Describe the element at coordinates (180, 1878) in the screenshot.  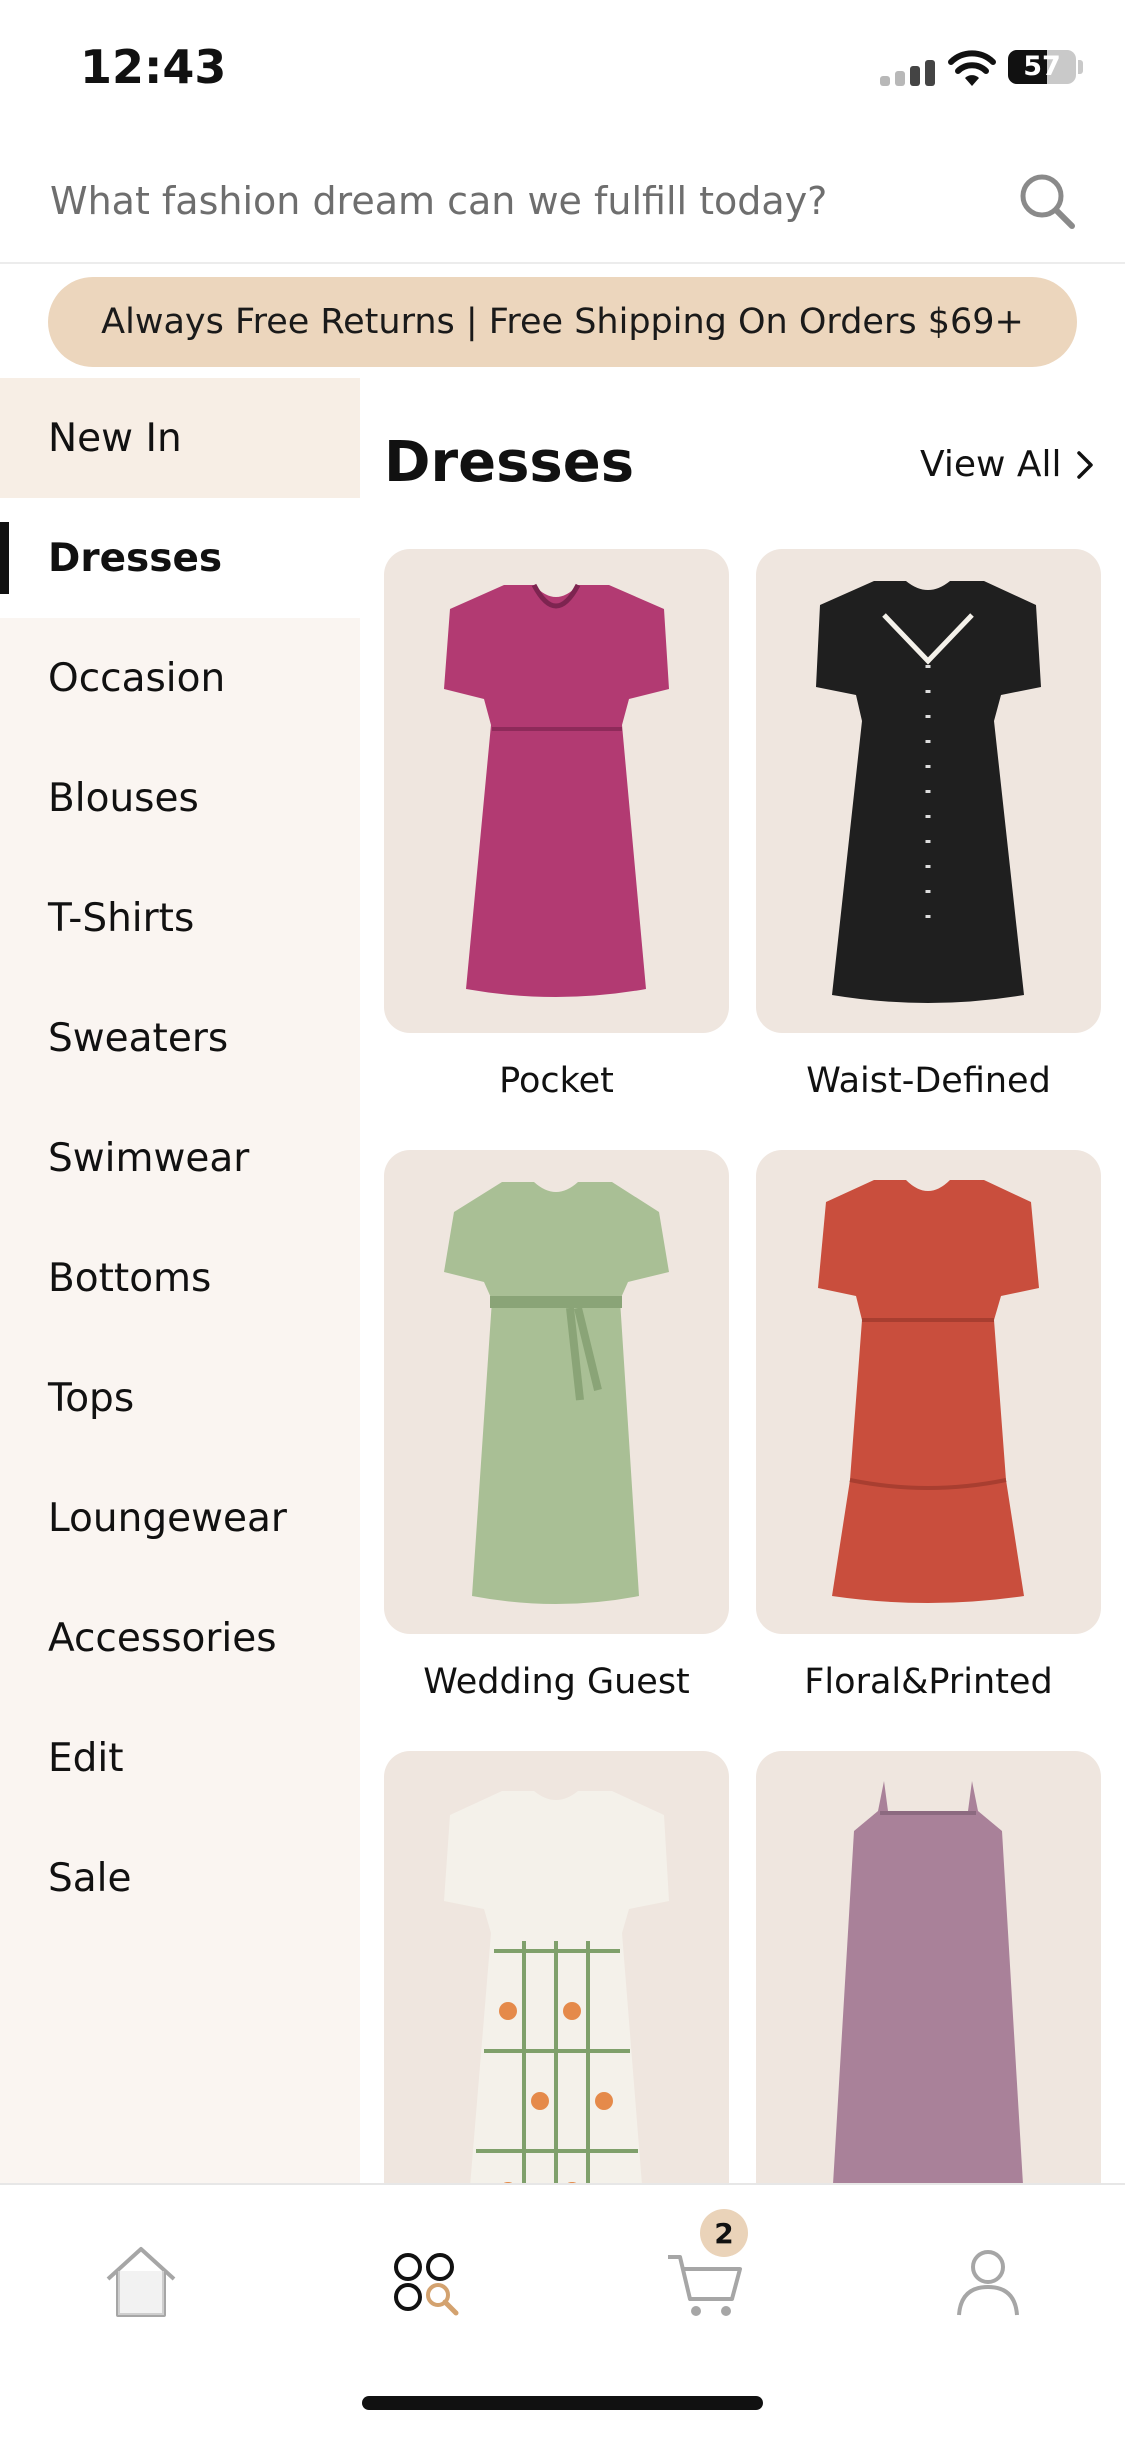
I see `sidebar-item-sale: Sale` at that location.